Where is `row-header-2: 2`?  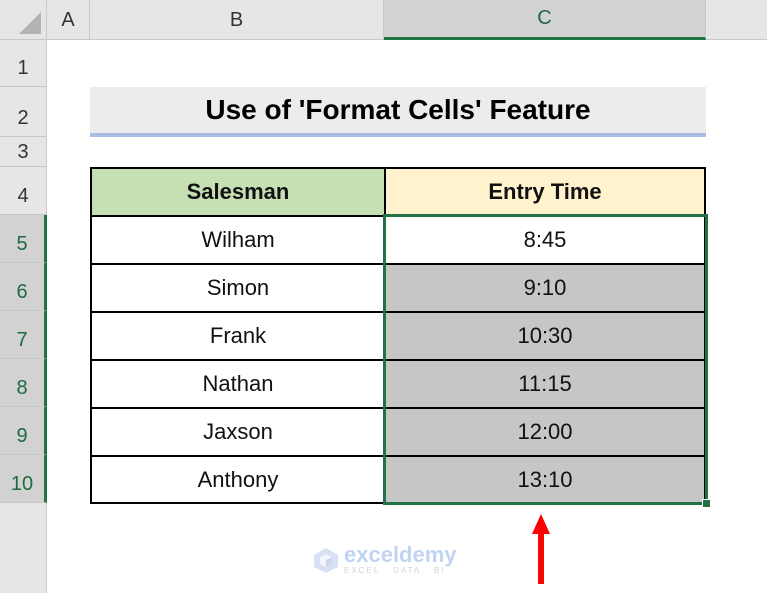
row-header-2: 2 is located at coordinates (23, 112).